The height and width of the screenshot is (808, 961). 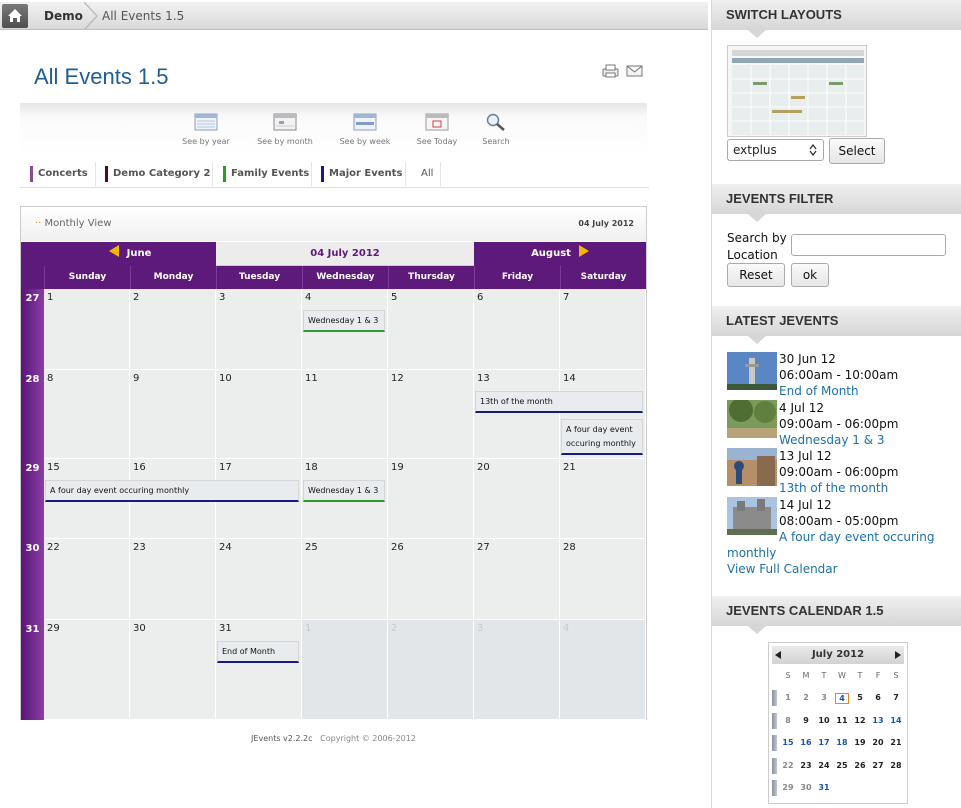 I want to click on ok-button: ok, so click(x=810, y=275).